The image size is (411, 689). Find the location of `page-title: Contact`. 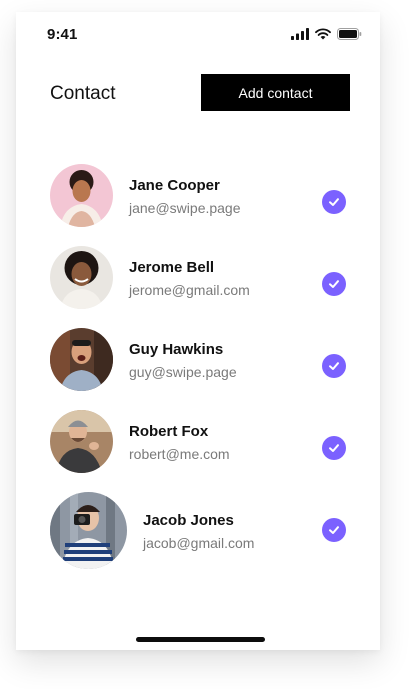

page-title: Contact is located at coordinates (83, 93).